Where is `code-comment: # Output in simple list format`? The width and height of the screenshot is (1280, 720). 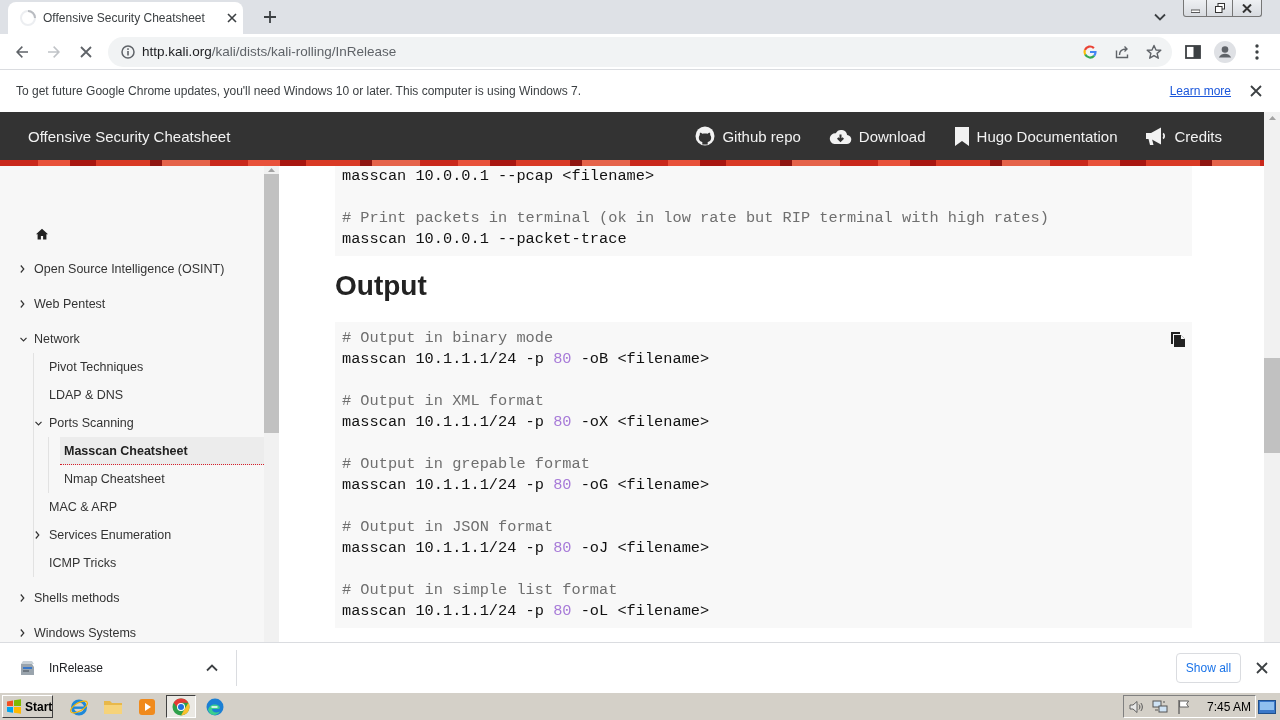 code-comment: # Output in simple list format is located at coordinates (480, 590).